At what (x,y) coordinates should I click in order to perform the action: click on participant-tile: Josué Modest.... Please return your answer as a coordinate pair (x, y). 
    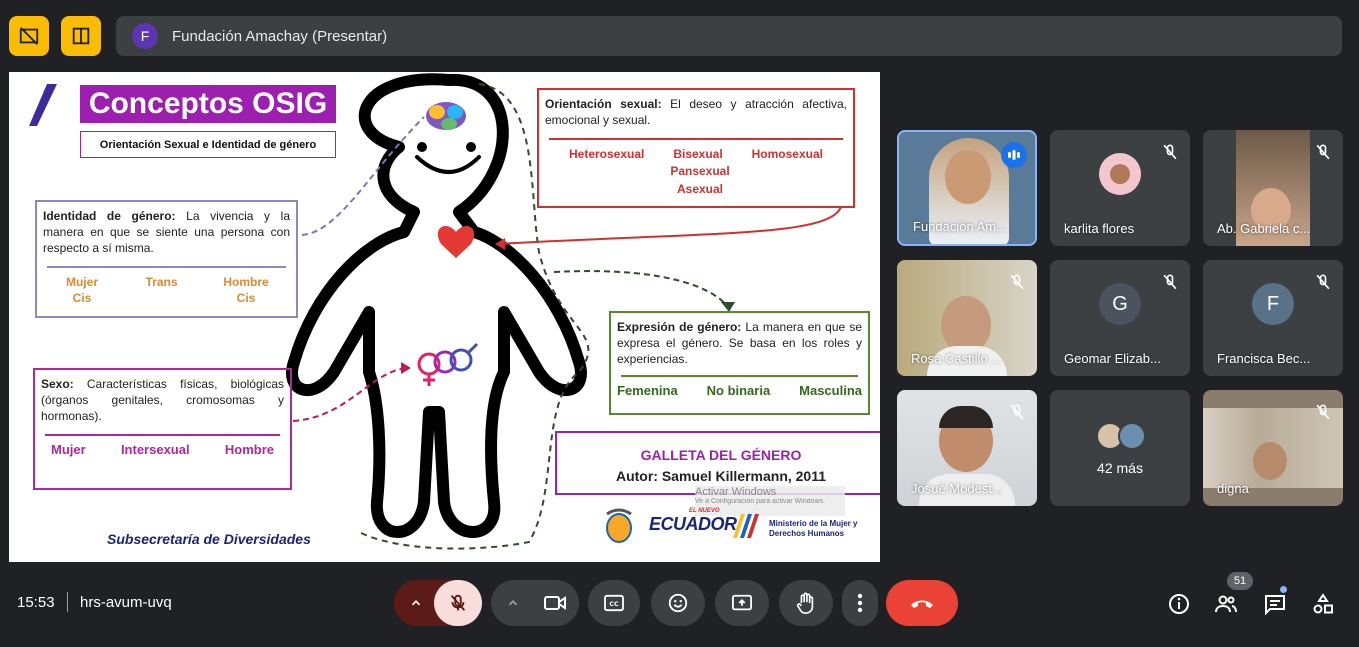
    Looking at the image, I should click on (967, 448).